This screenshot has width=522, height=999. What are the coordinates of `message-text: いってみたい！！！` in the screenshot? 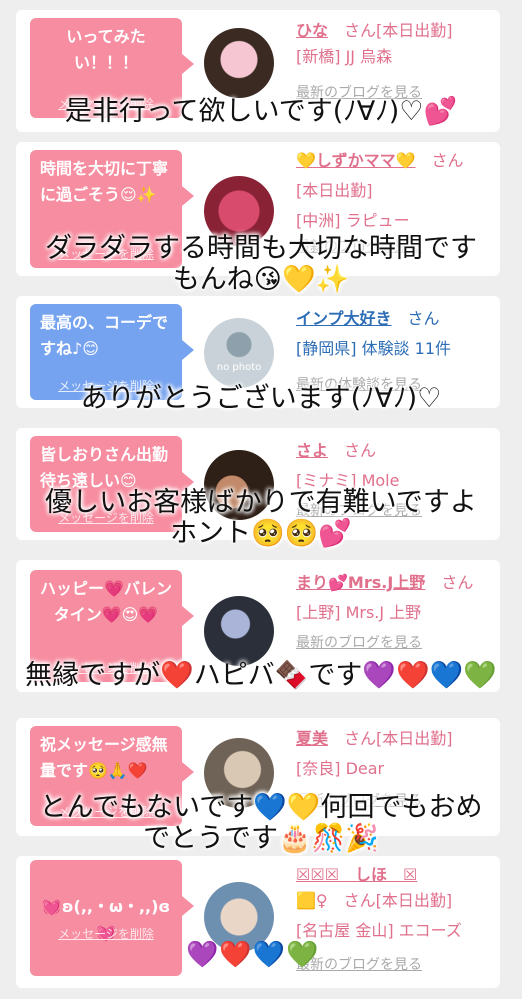 It's located at (106, 49).